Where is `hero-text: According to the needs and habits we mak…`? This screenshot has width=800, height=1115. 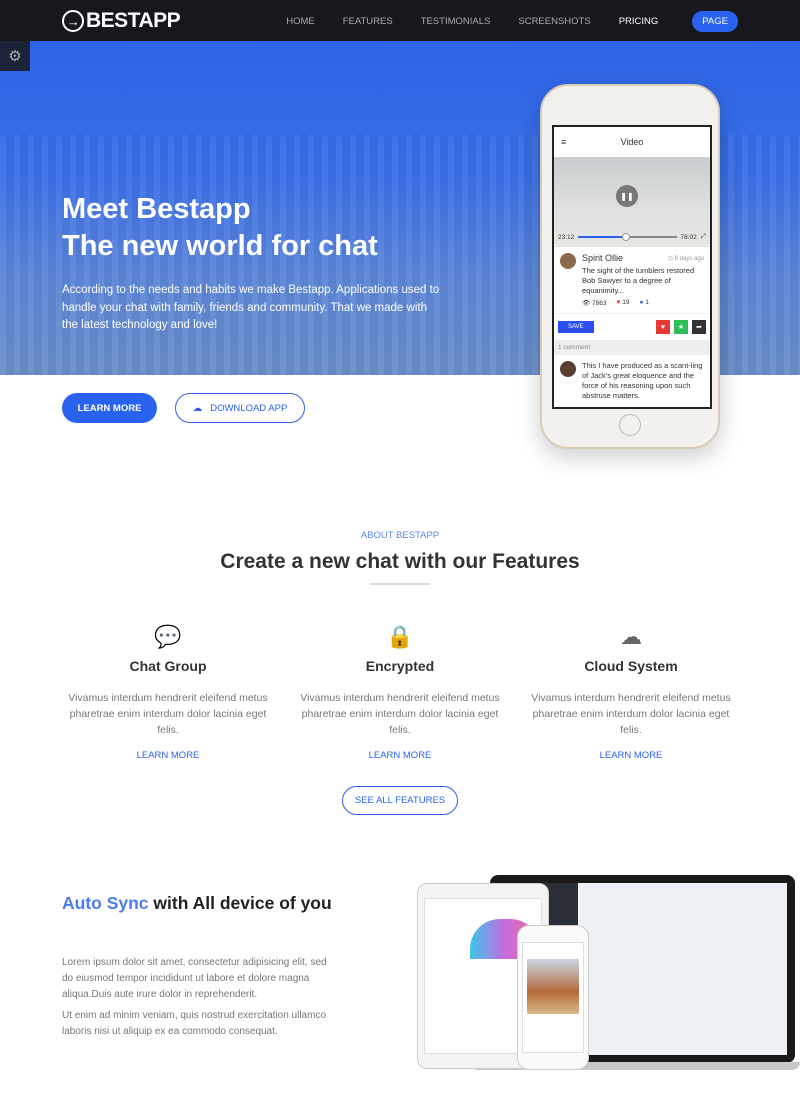
hero-text: According to the needs and habits we mak… is located at coordinates (251, 307).